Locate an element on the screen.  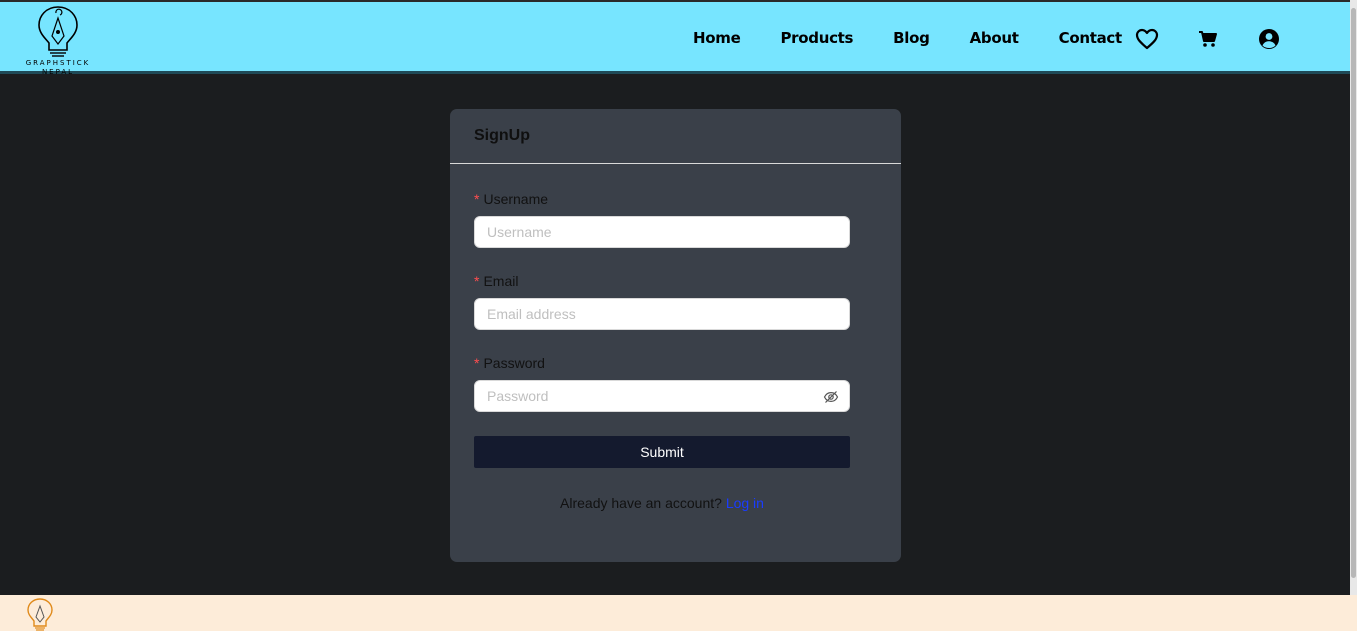
password-field-group: * Password is located at coordinates (675, 383).